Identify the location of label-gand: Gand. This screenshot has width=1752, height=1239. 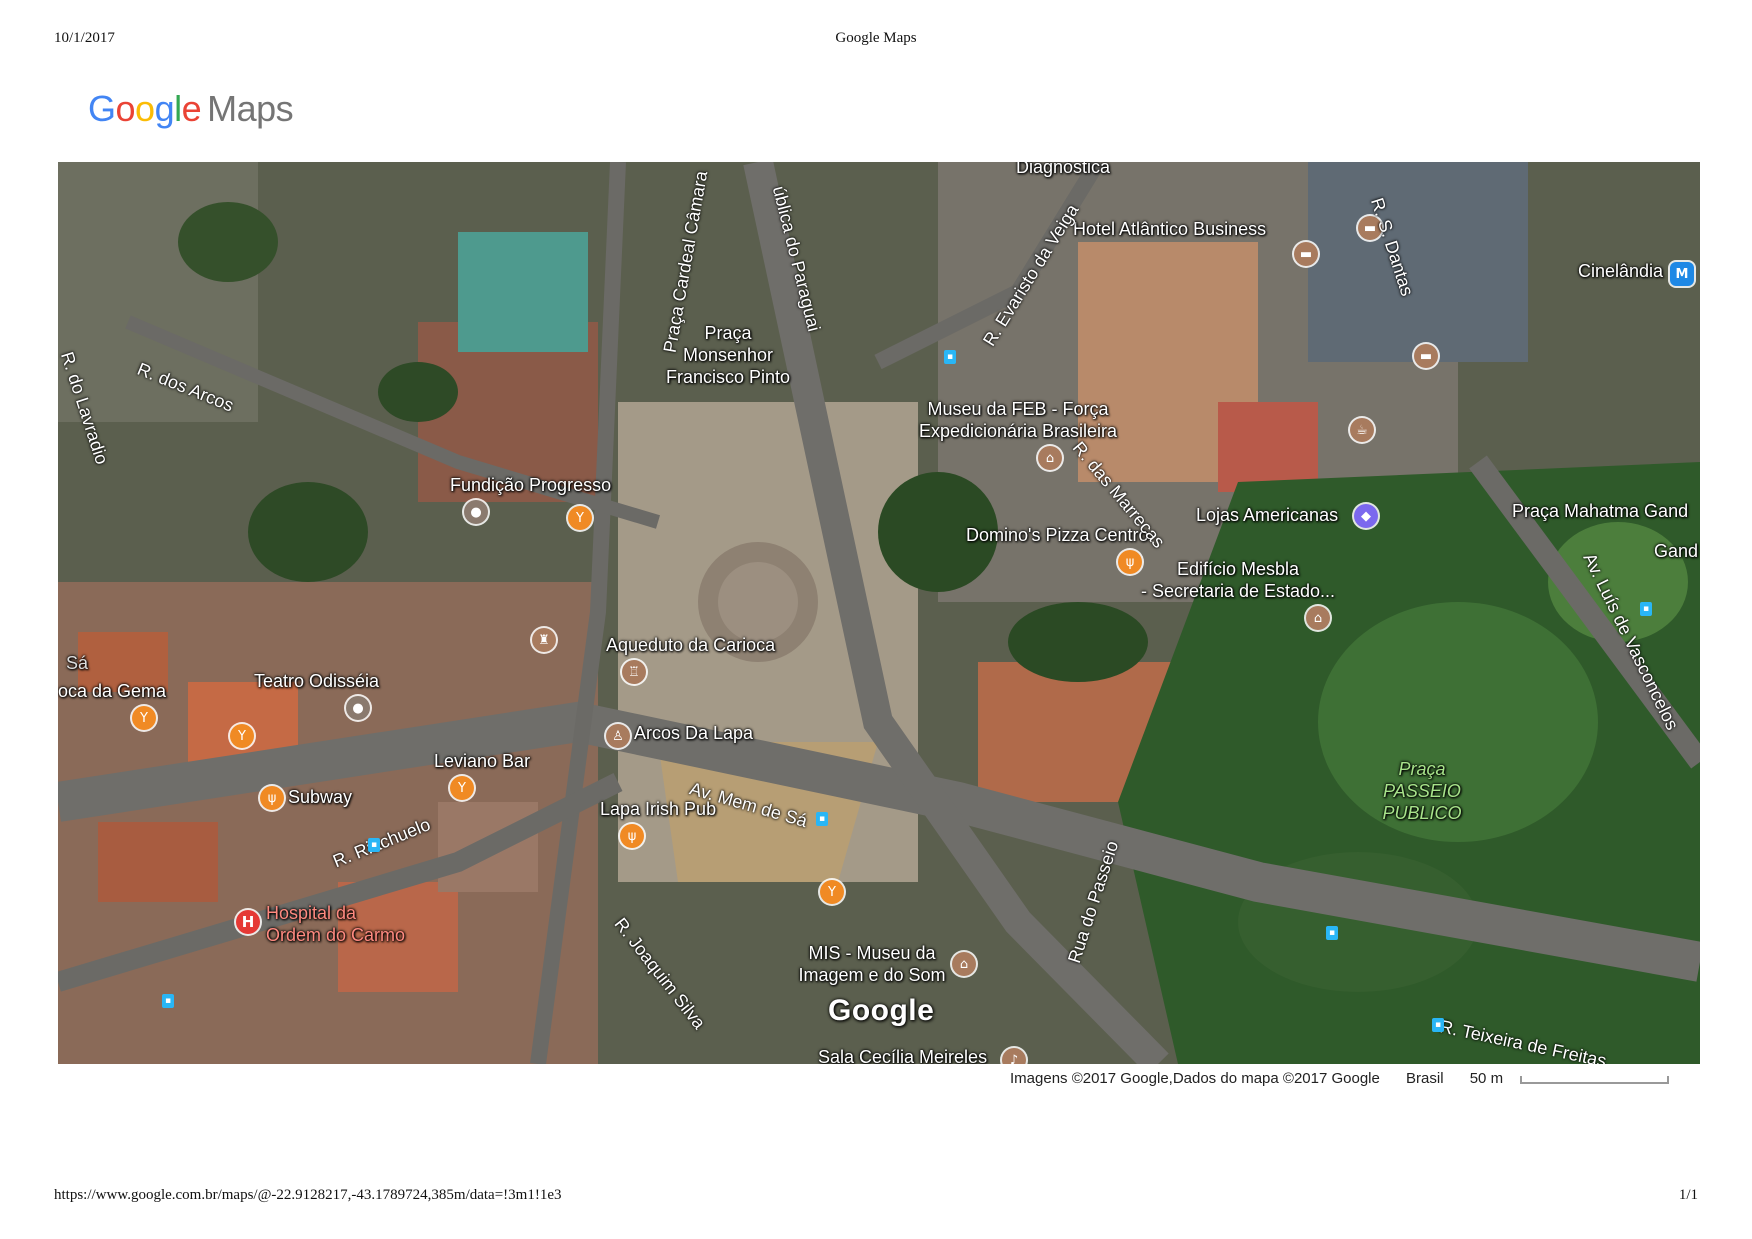
(1676, 551).